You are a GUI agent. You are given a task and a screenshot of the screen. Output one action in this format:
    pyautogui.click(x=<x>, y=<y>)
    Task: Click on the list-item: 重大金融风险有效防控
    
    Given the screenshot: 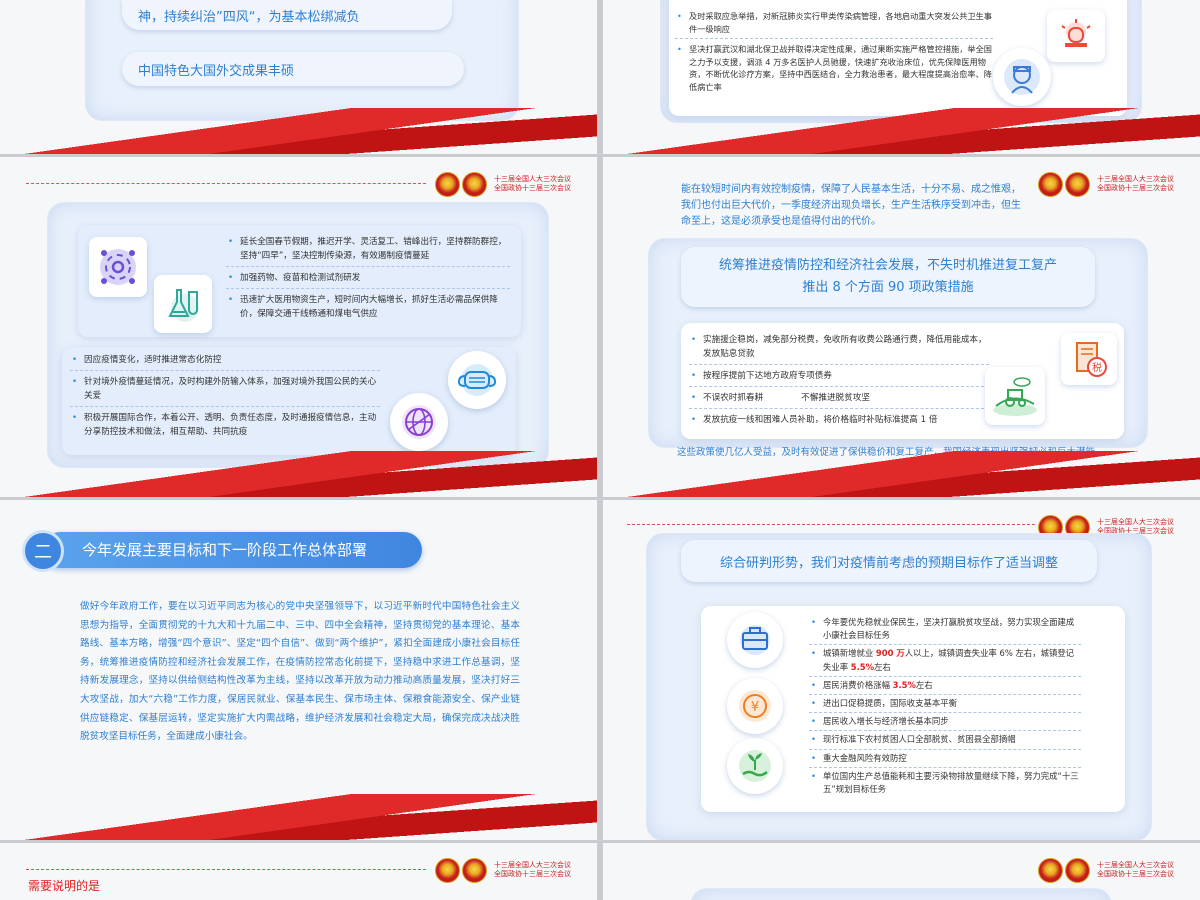 What is the action you would take?
    pyautogui.click(x=945, y=760)
    